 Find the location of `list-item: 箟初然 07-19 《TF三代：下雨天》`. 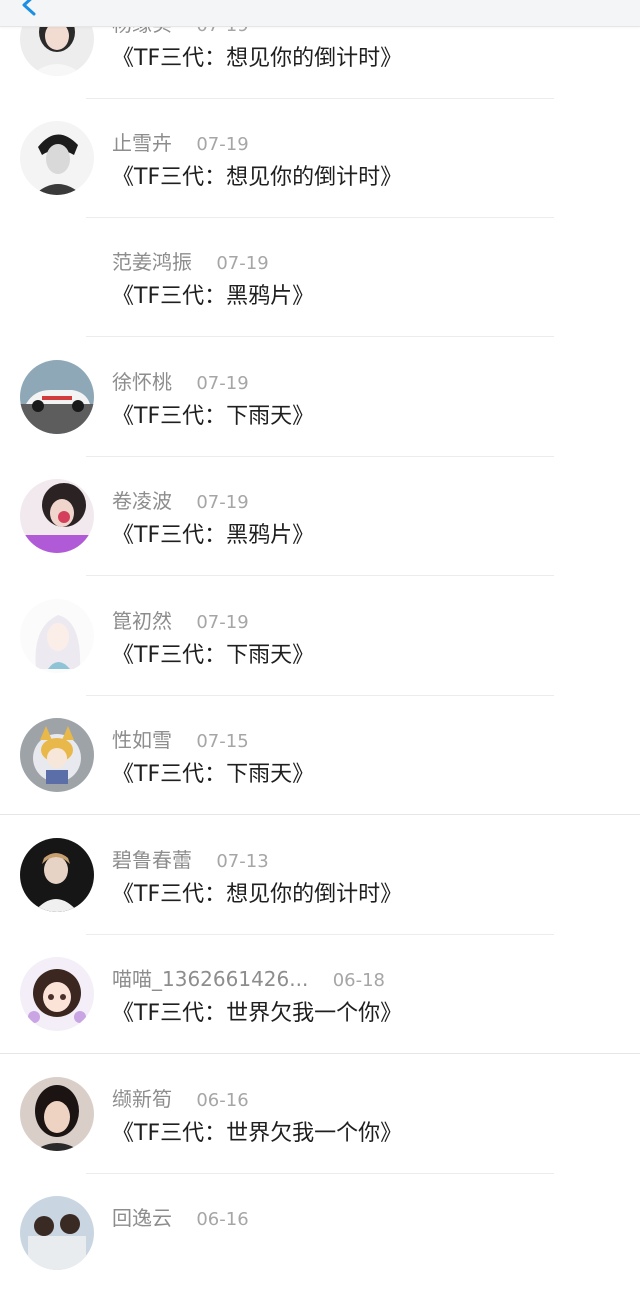

list-item: 箟初然 07-19 《TF三代：下雨天》 is located at coordinates (320, 636).